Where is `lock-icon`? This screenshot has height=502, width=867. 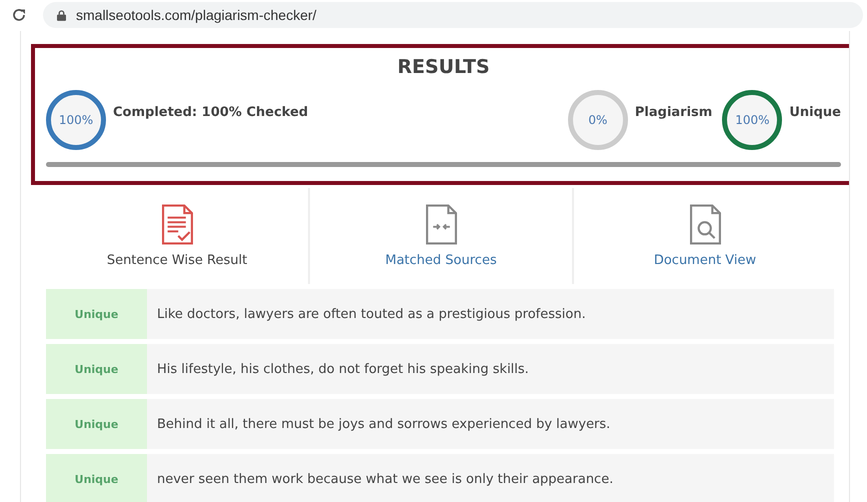
lock-icon is located at coordinates (61, 15).